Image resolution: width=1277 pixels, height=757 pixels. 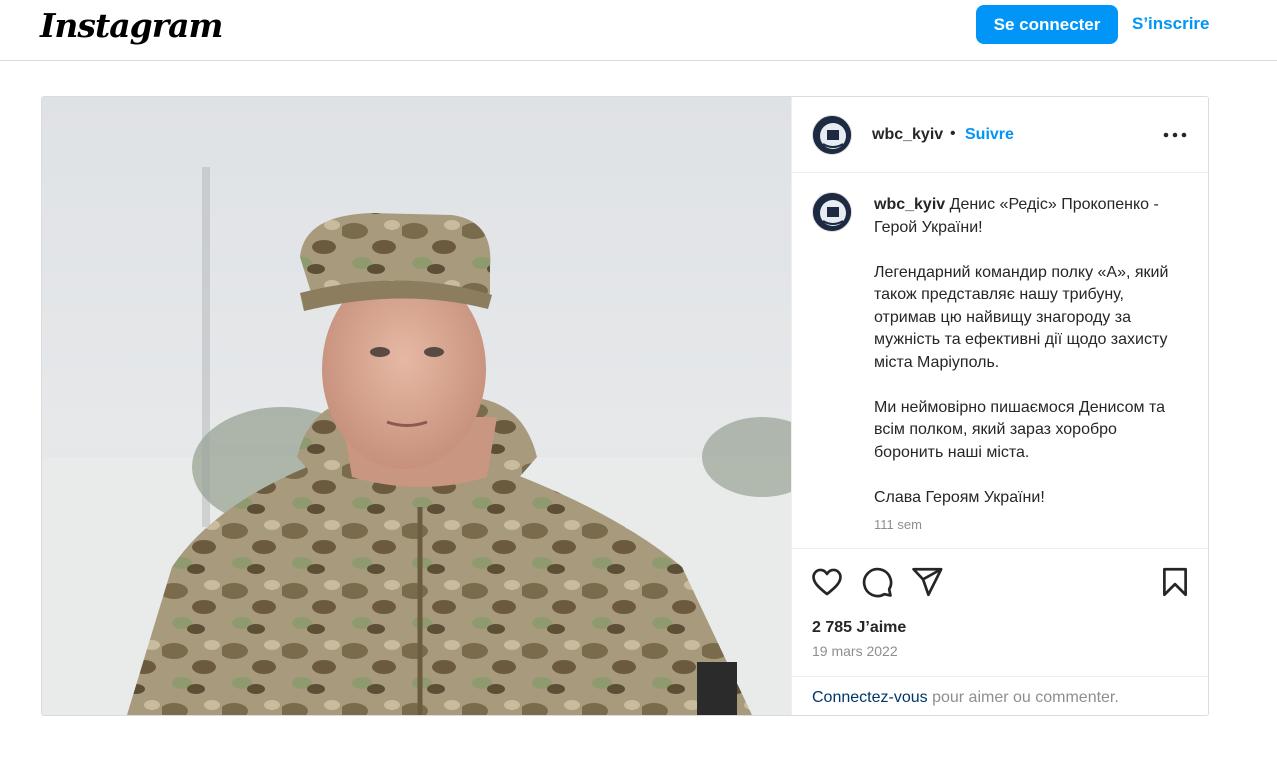 I want to click on post-date: 19 mars 2022, so click(x=855, y=651).